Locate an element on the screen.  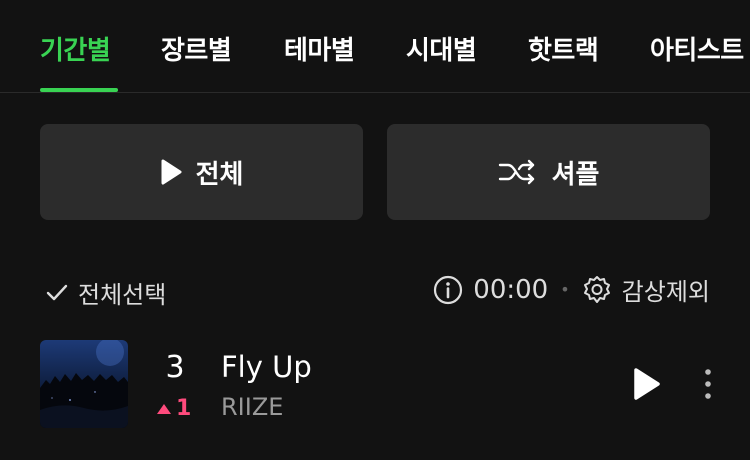
tab-period: 기간별 is located at coordinates (75, 48).